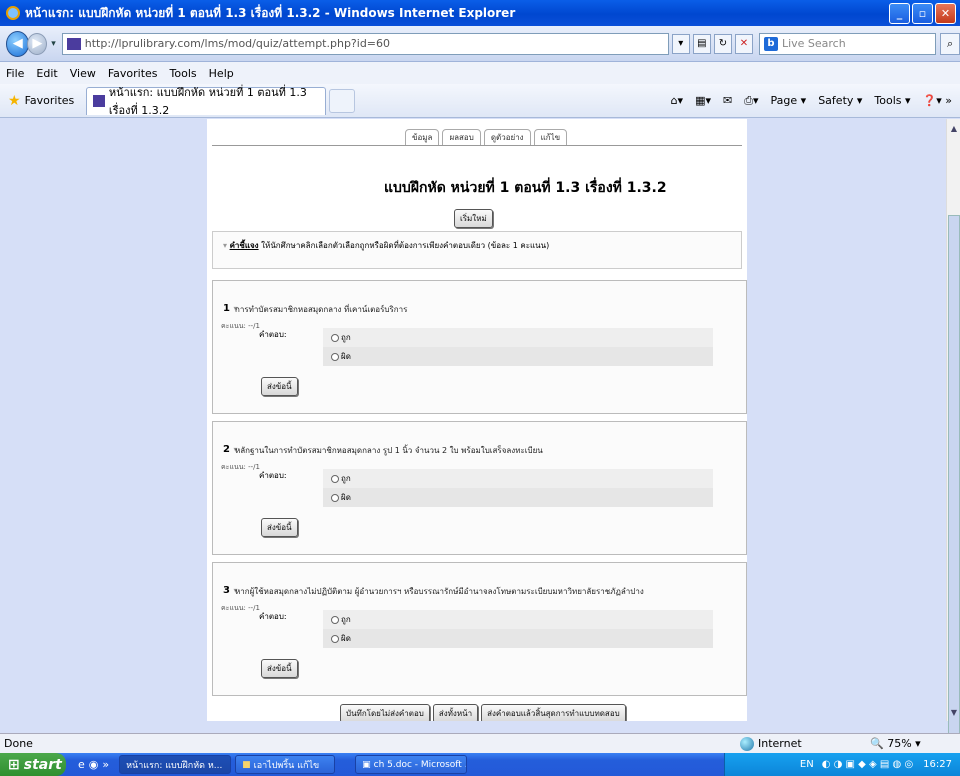 The height and width of the screenshot is (776, 960). I want to click on security-zone: Internet, so click(771, 743).